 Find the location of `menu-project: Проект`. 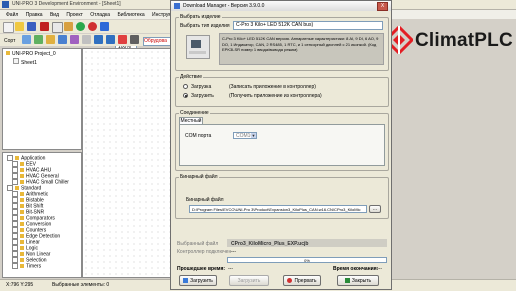

menu-project: Проект is located at coordinates (74, 15).